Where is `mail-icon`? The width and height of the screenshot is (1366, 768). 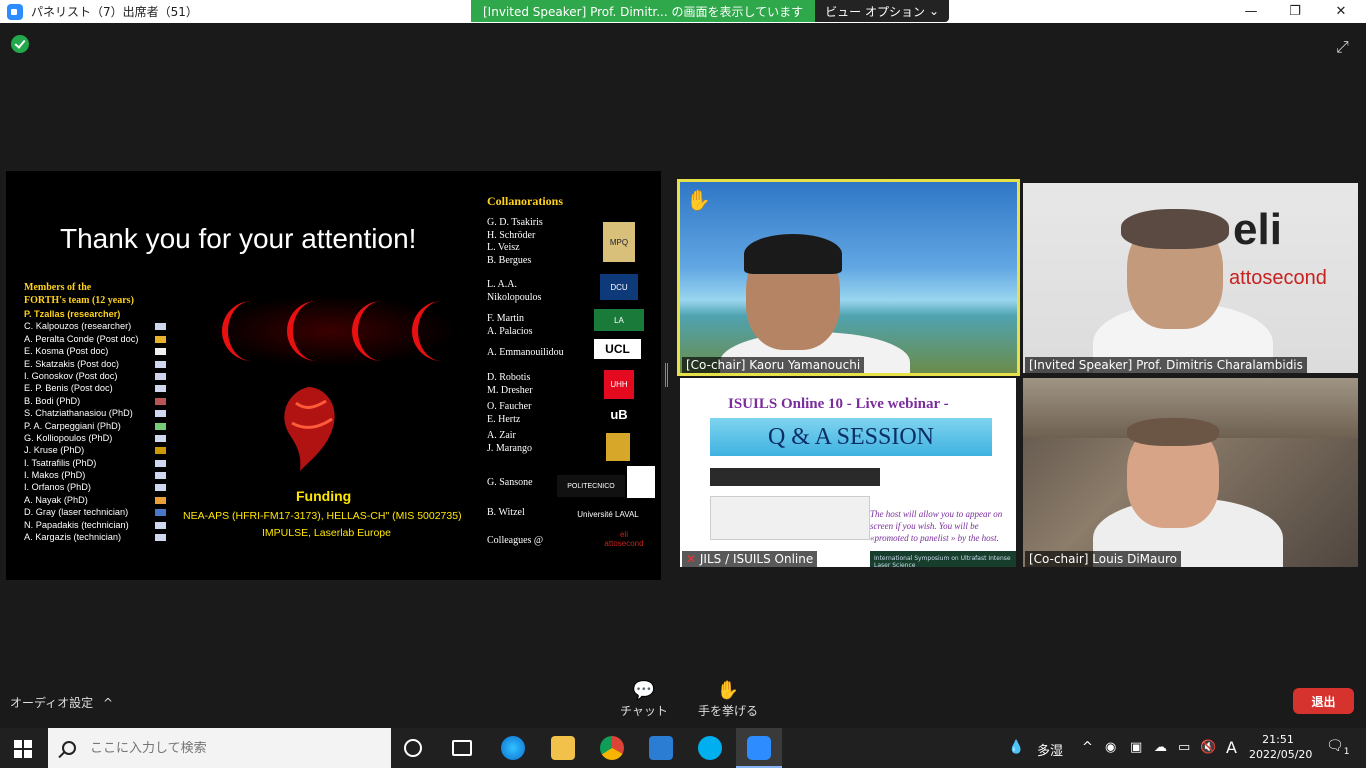
mail-icon is located at coordinates (661, 748).